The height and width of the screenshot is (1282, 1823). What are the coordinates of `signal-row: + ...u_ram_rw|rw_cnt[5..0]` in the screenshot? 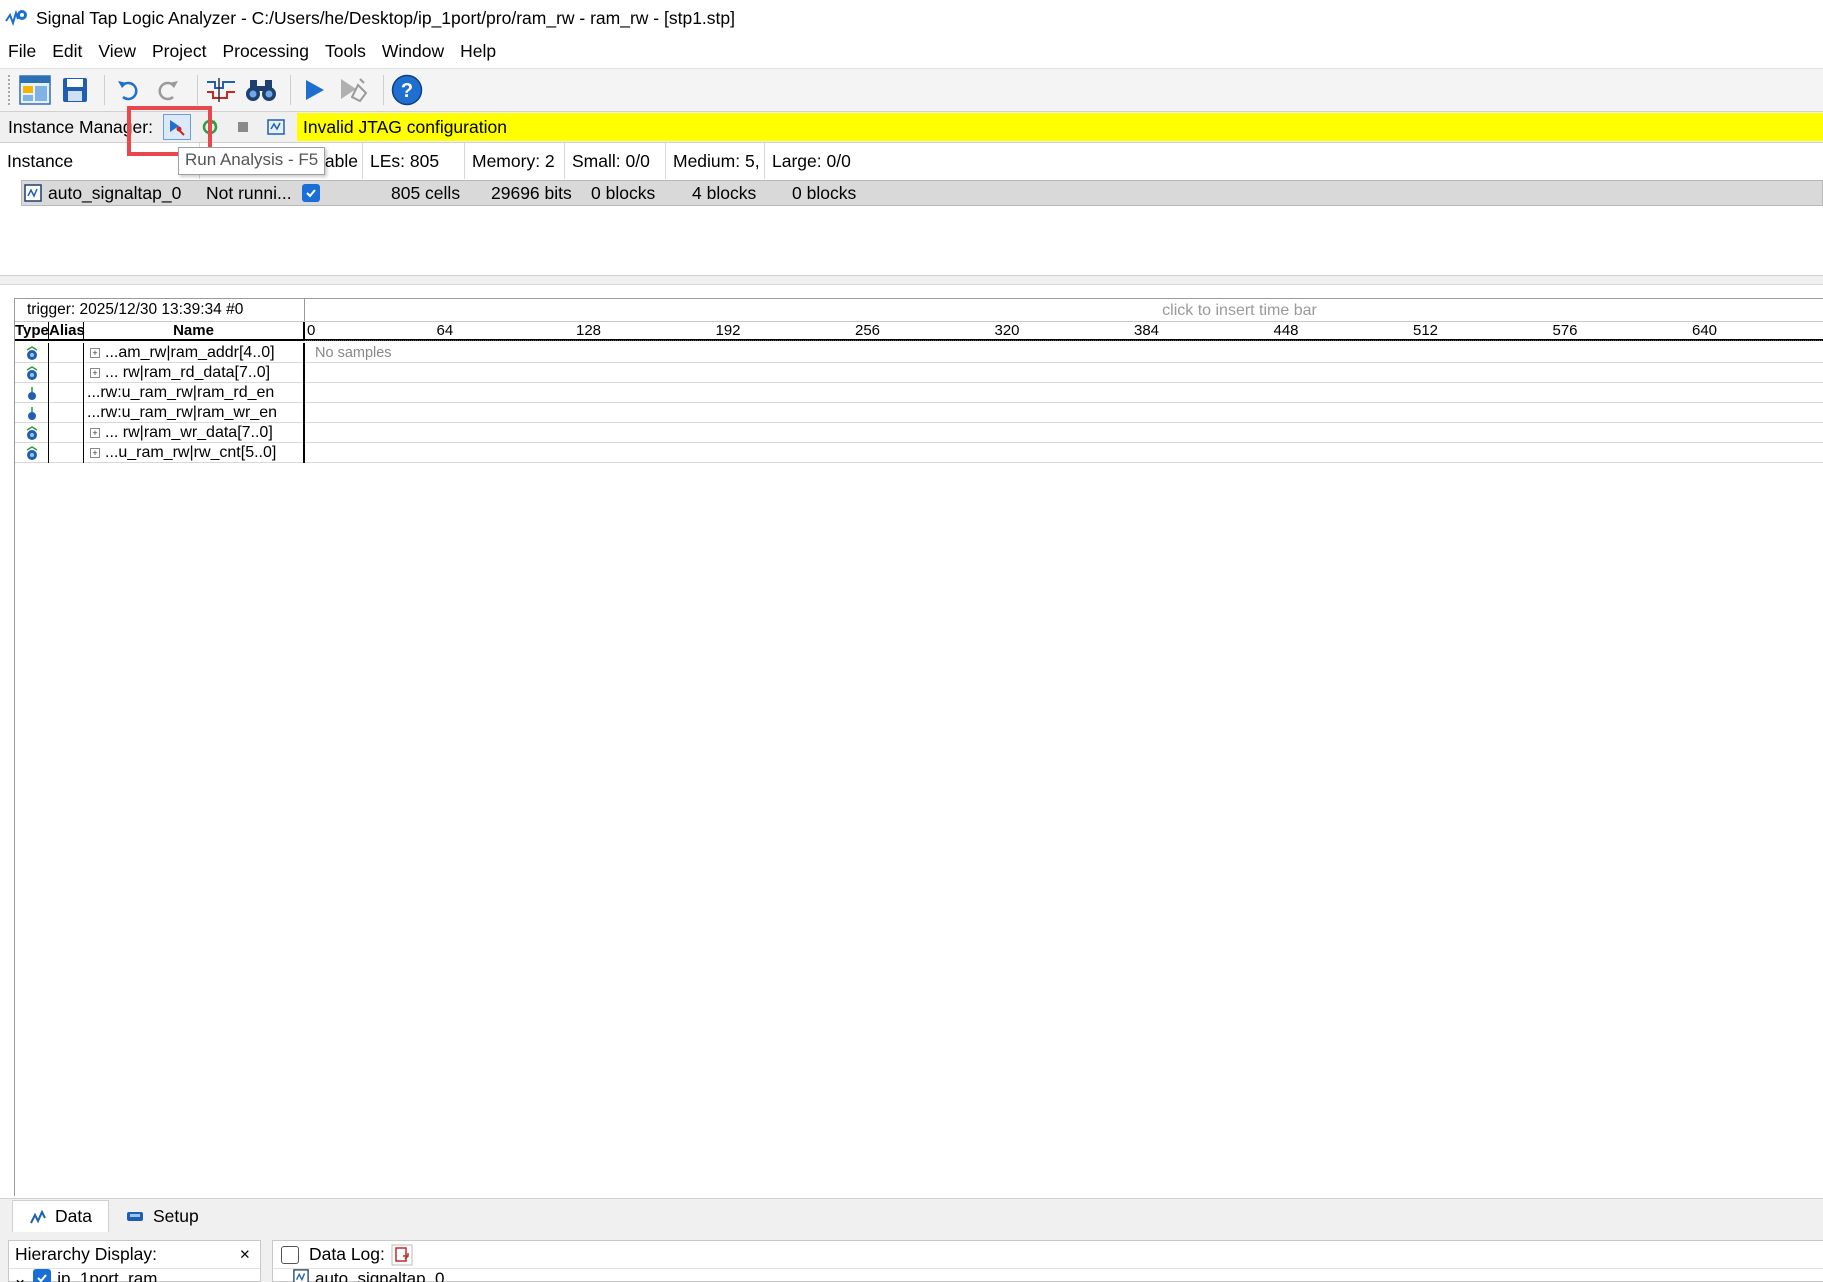 It's located at (919, 453).